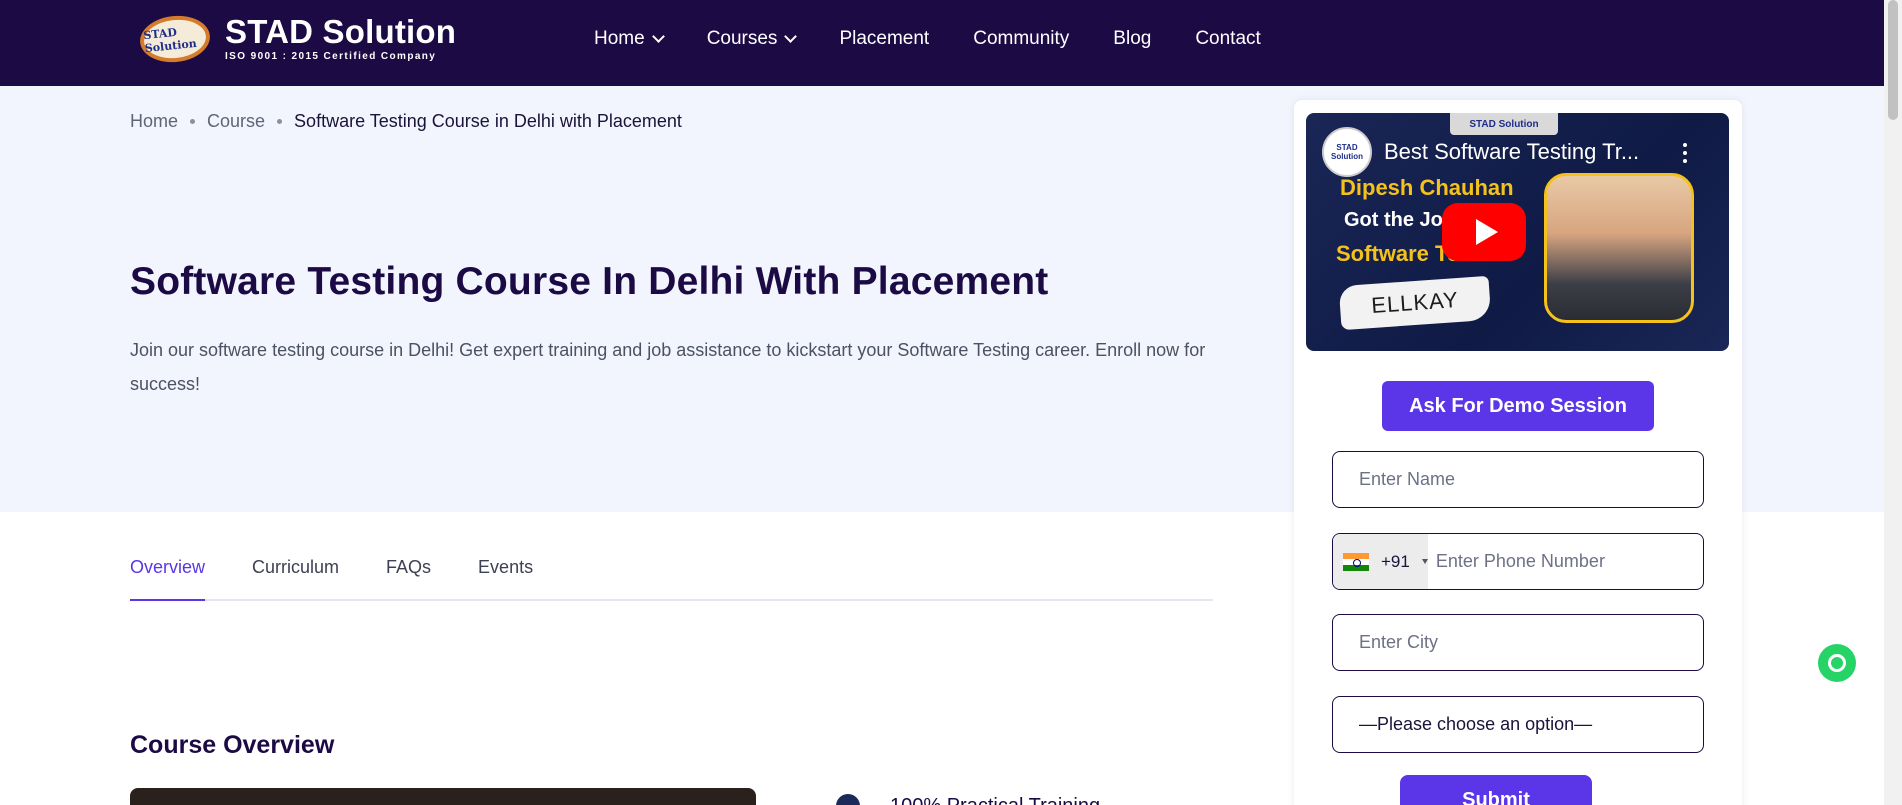 This screenshot has height=805, width=1902. What do you see at coordinates (505, 575) in the screenshot?
I see `tab-events: Events` at bounding box center [505, 575].